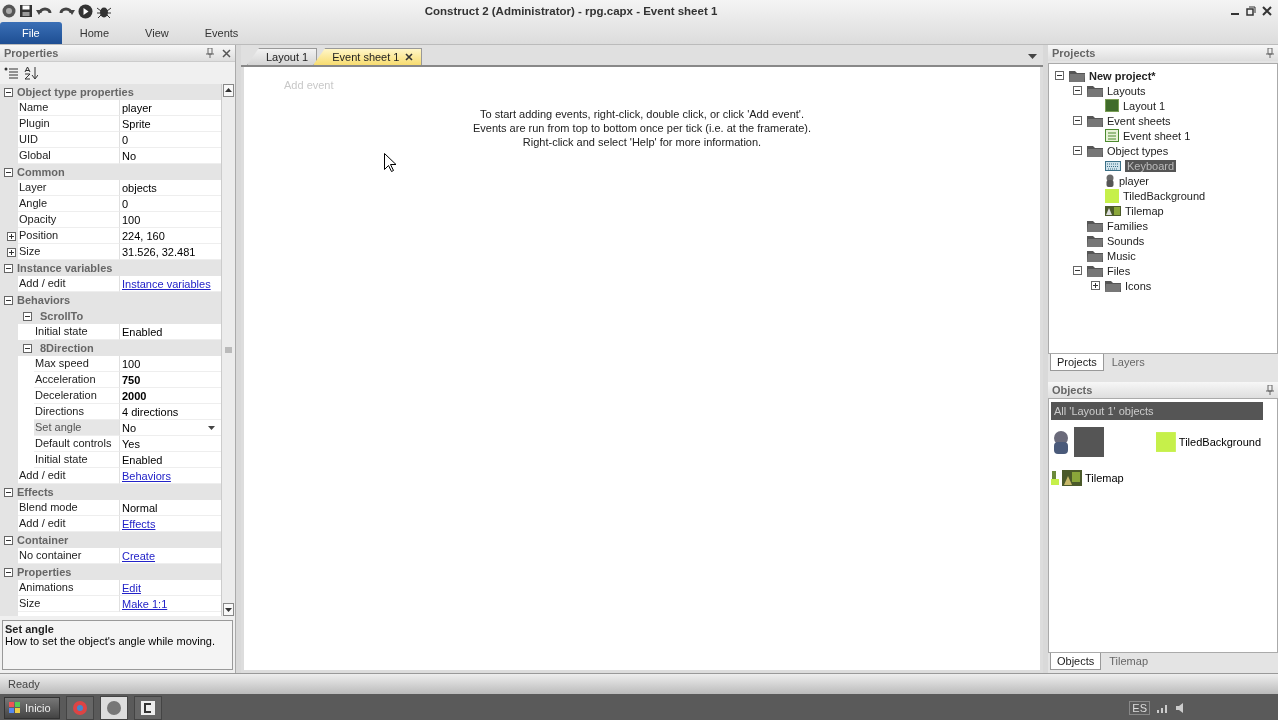 The width and height of the screenshot is (1278, 720). What do you see at coordinates (94, 33) in the screenshot?
I see `ribbon-tab: Home` at bounding box center [94, 33].